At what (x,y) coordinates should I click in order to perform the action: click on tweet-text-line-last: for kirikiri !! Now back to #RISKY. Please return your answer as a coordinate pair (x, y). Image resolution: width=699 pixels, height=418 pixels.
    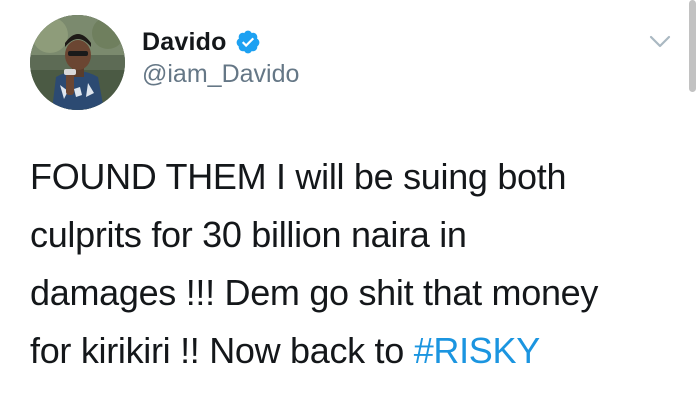
    Looking at the image, I should click on (350, 351).